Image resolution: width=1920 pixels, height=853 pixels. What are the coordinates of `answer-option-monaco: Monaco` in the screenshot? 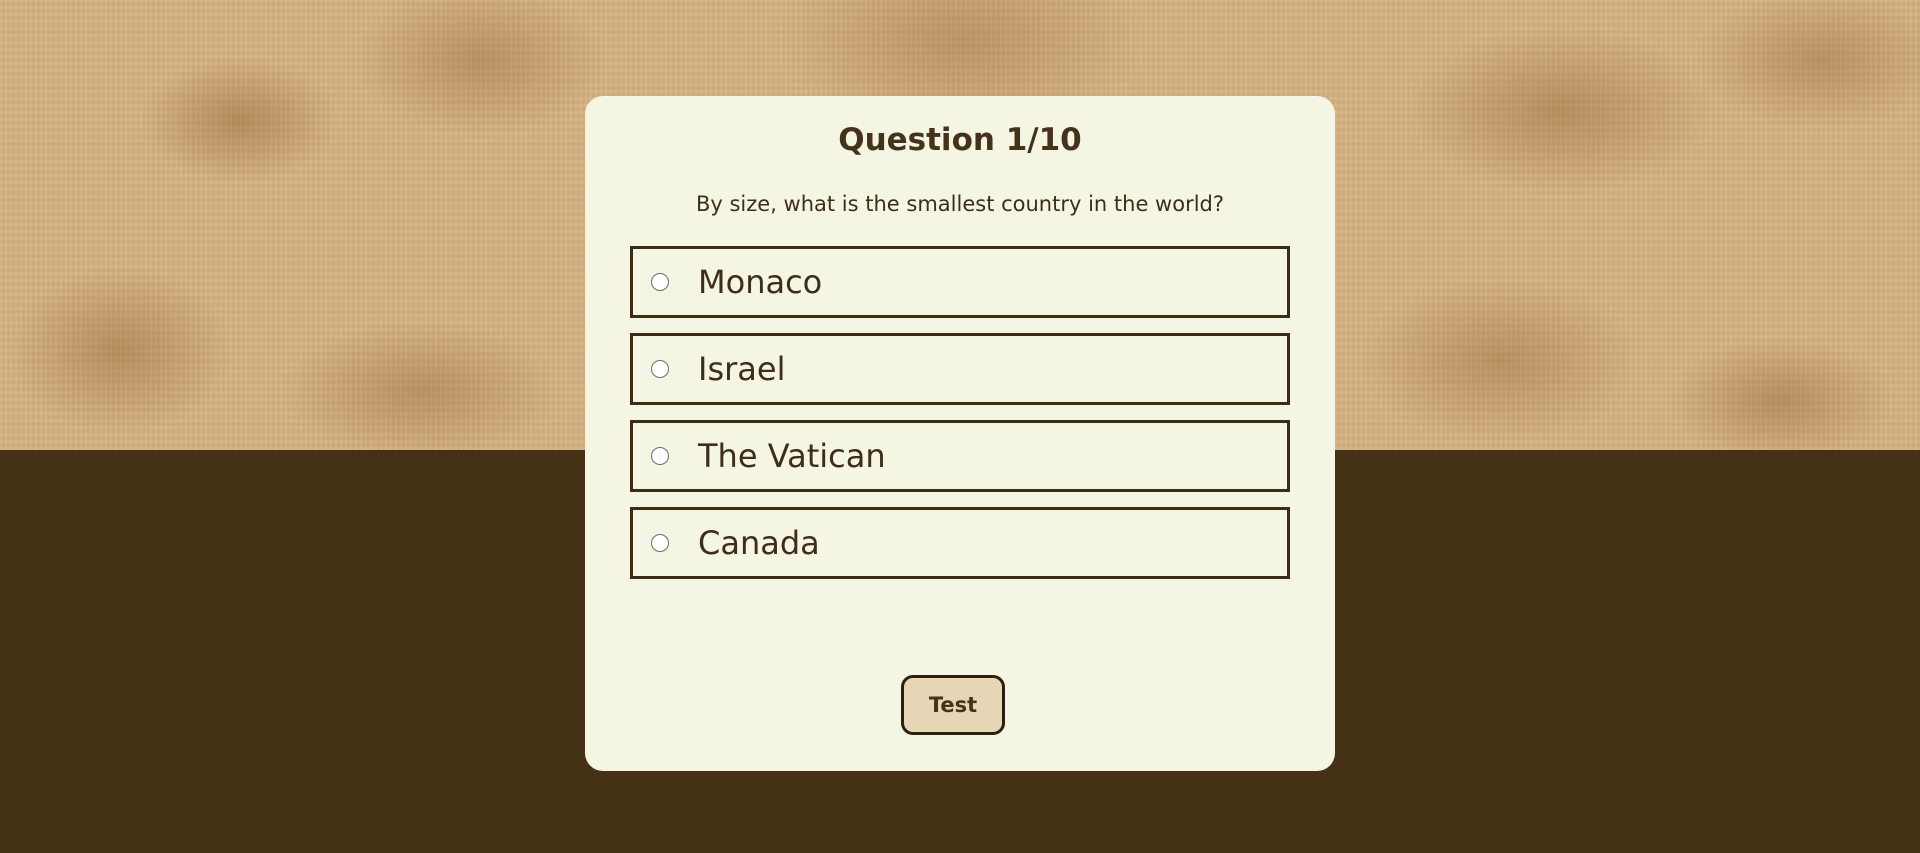 It's located at (960, 282).